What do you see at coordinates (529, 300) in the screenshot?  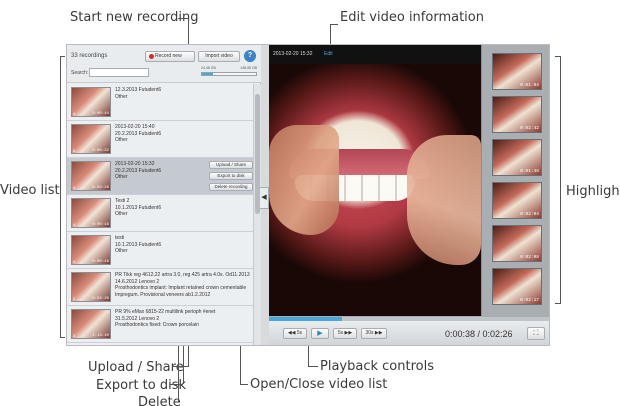 I see `highlight-time: 0:02:17` at bounding box center [529, 300].